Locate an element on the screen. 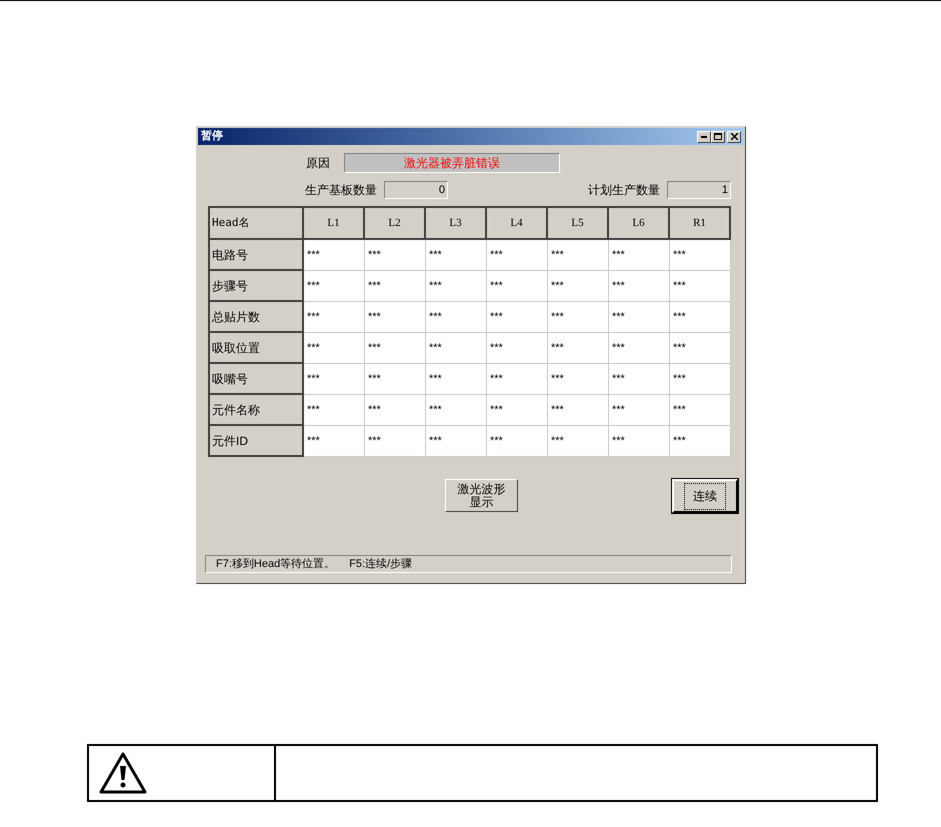 This screenshot has height=827, width=941. count-label: 生产基板数量 is located at coordinates (341, 190).